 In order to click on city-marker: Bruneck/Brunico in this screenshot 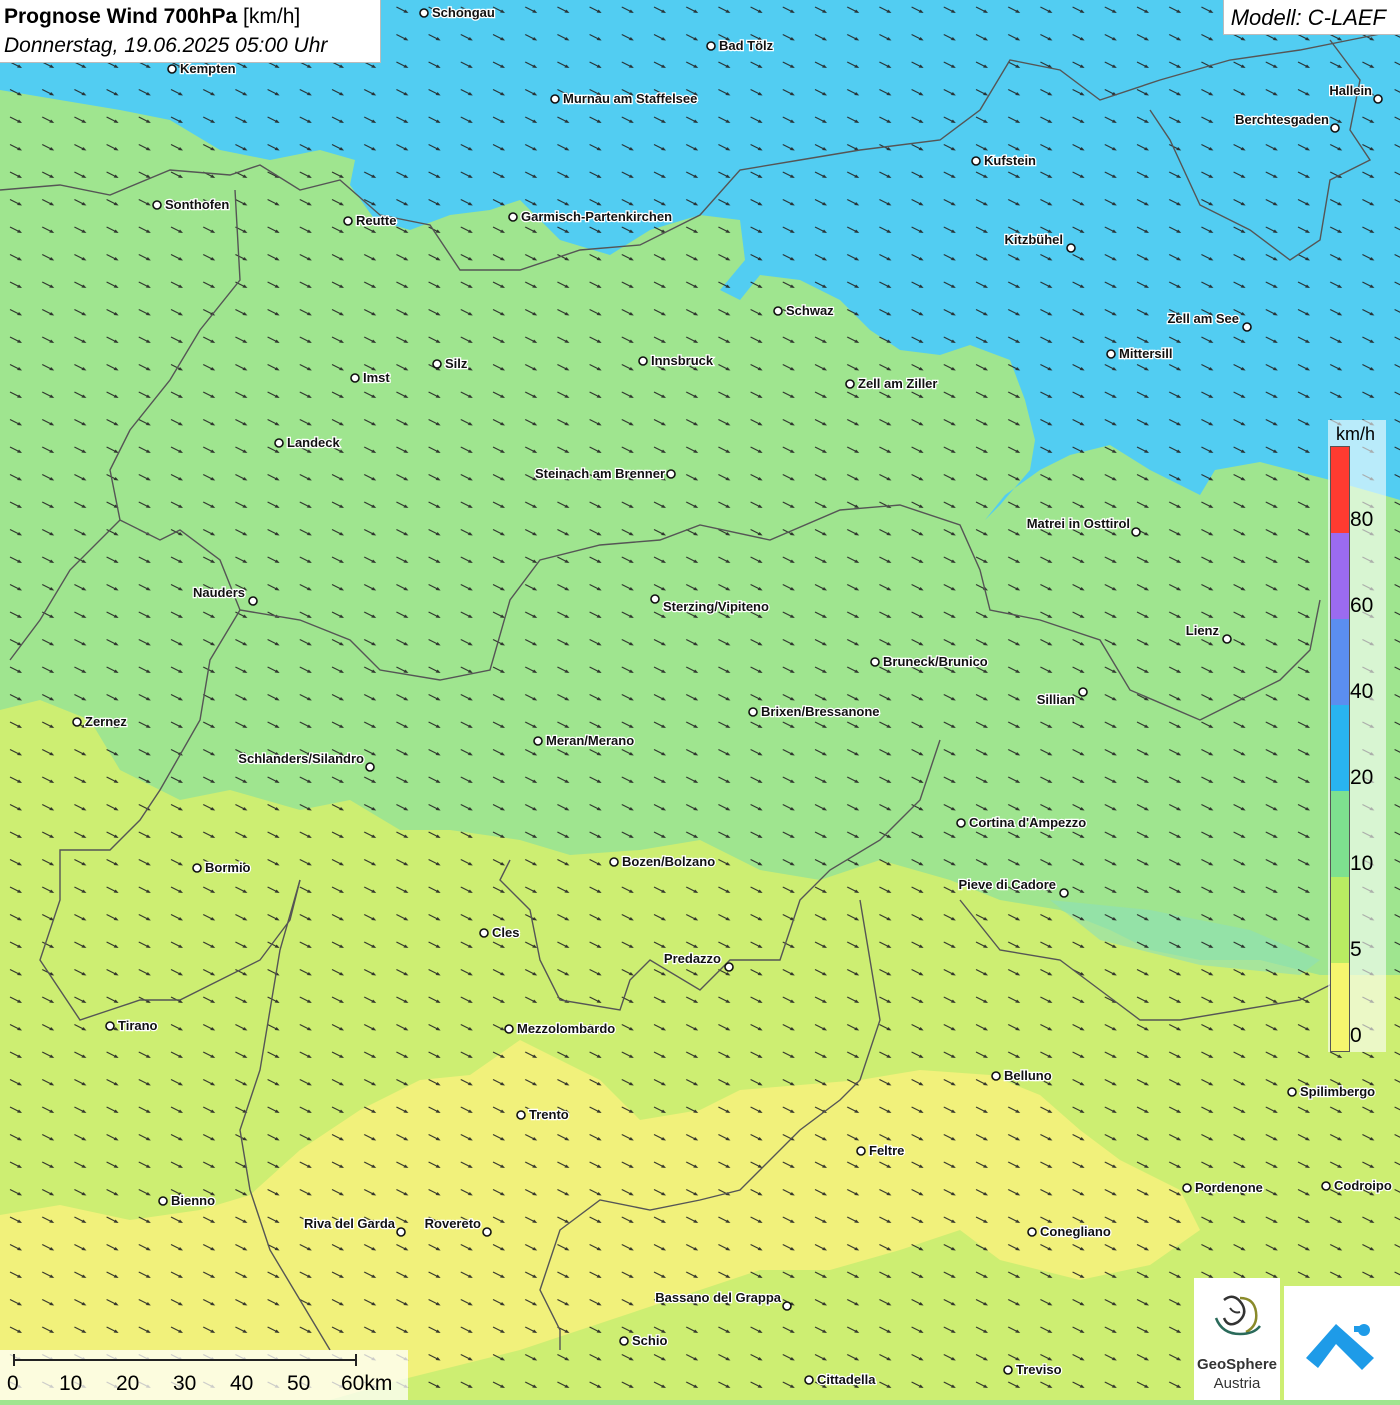, I will do `click(929, 661)`.